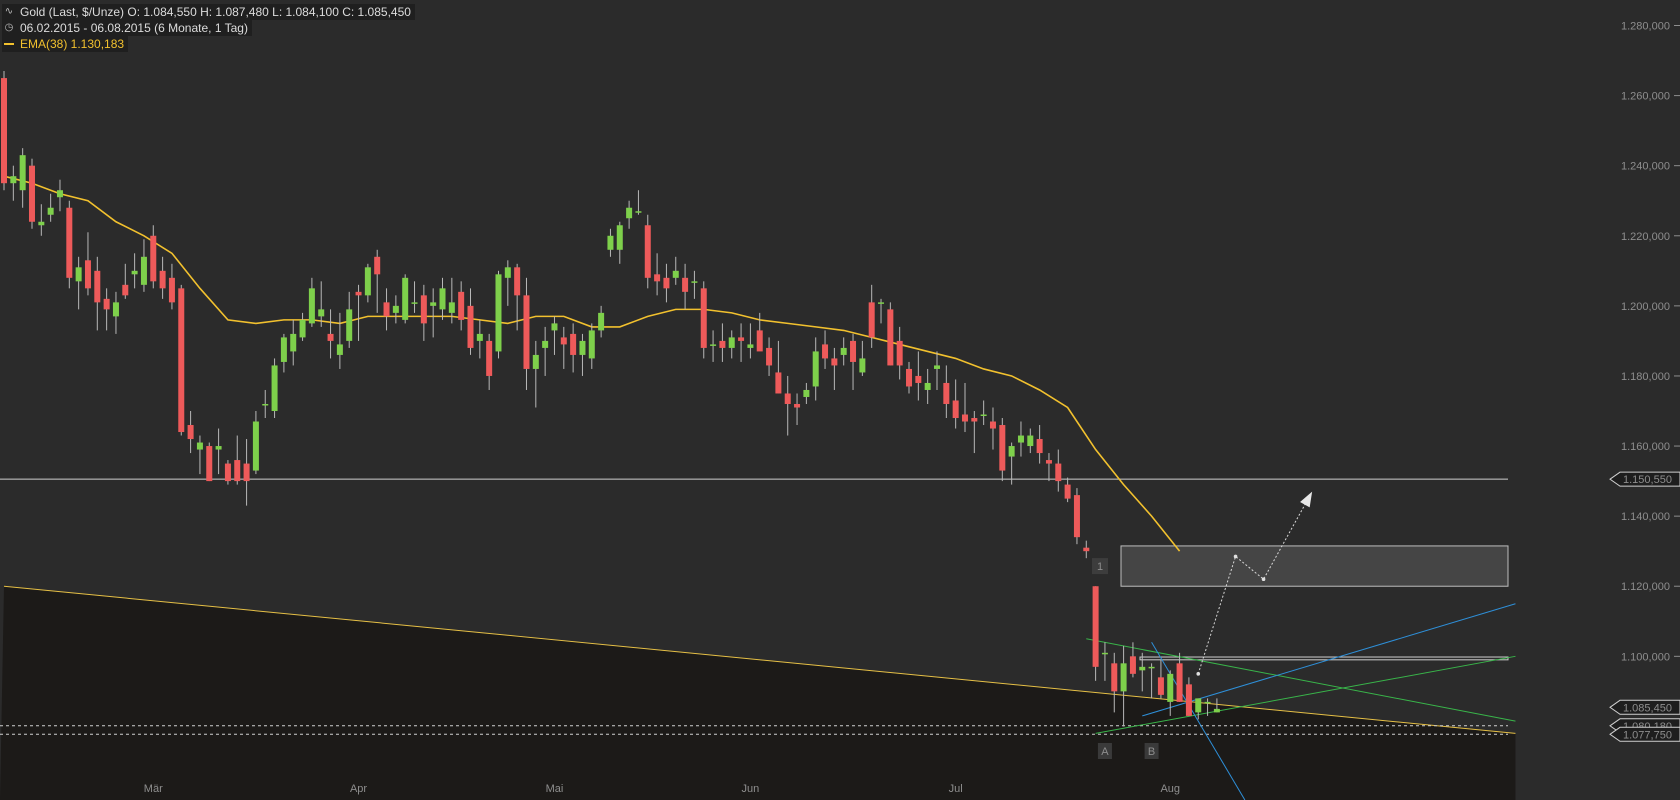  What do you see at coordinates (1644, 734) in the screenshot?
I see `price-level-label: 1.077,750` at bounding box center [1644, 734].